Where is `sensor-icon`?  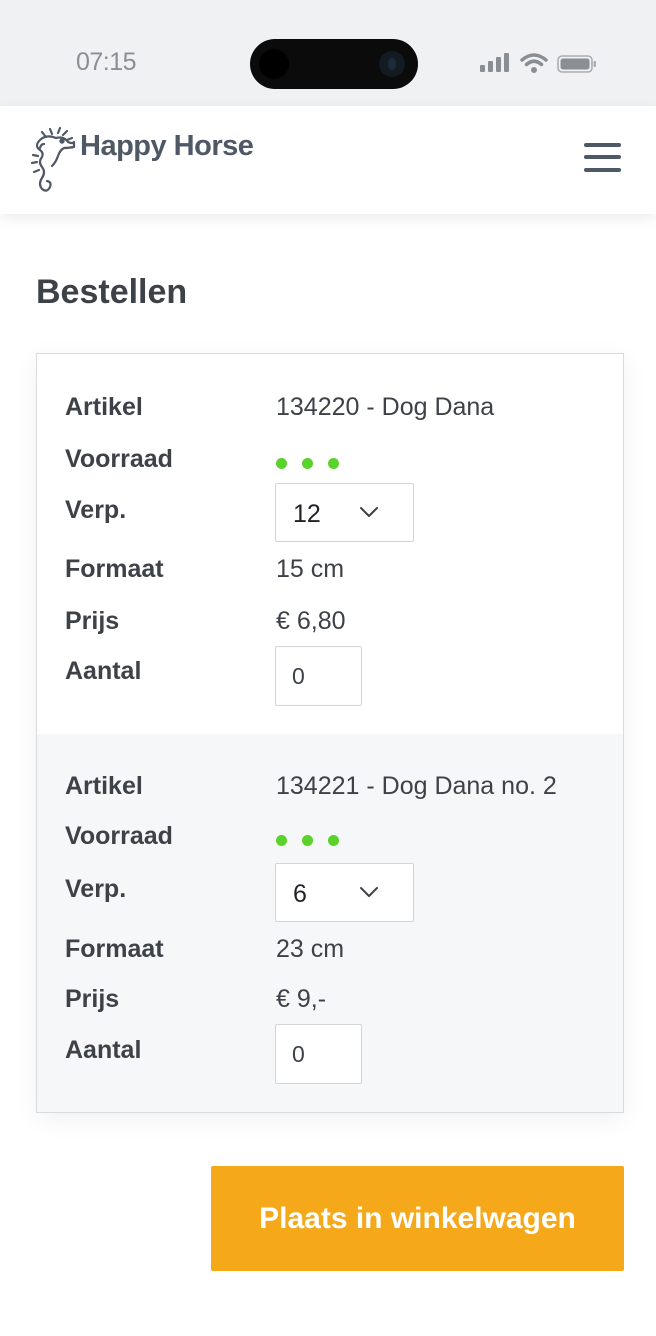
sensor-icon is located at coordinates (392, 64).